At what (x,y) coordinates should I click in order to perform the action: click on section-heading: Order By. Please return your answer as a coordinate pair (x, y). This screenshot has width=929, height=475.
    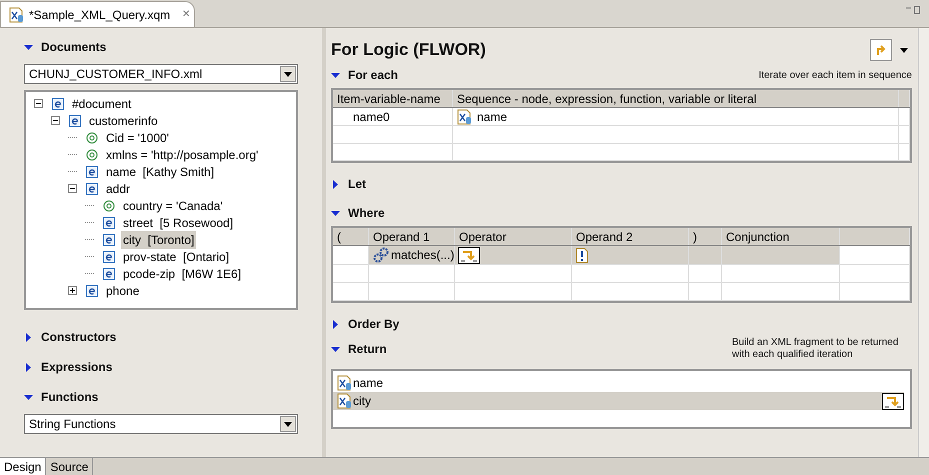
    Looking at the image, I should click on (374, 324).